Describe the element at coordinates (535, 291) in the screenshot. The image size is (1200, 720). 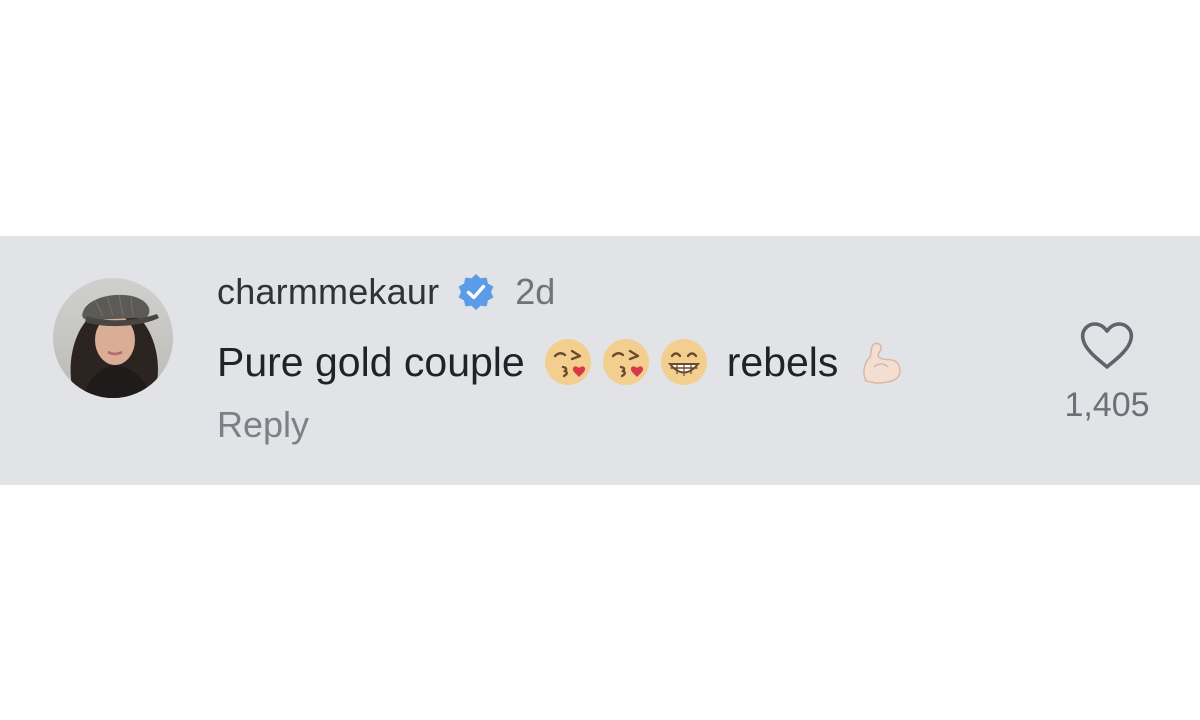
I see `timestamp: 2d` at that location.